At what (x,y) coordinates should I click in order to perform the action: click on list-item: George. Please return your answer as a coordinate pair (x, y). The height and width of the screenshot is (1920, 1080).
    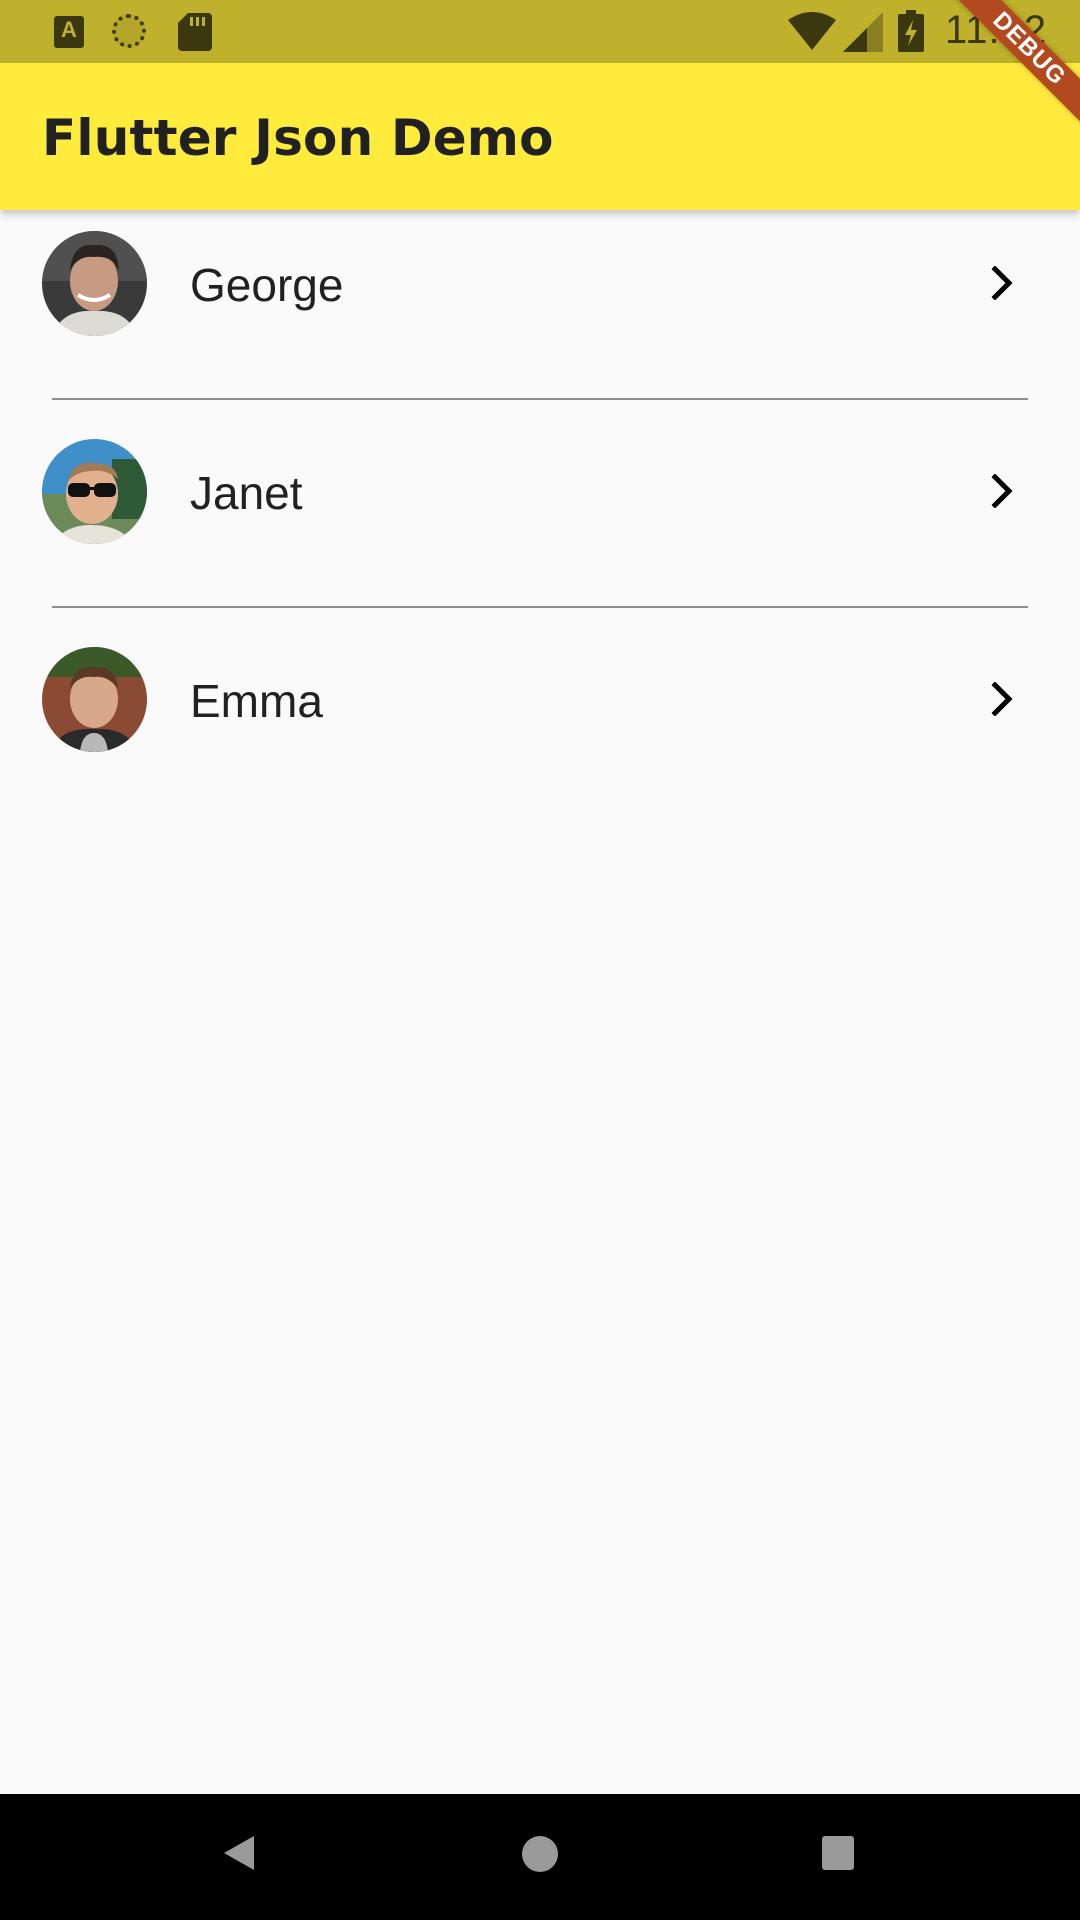
    Looking at the image, I should click on (540, 294).